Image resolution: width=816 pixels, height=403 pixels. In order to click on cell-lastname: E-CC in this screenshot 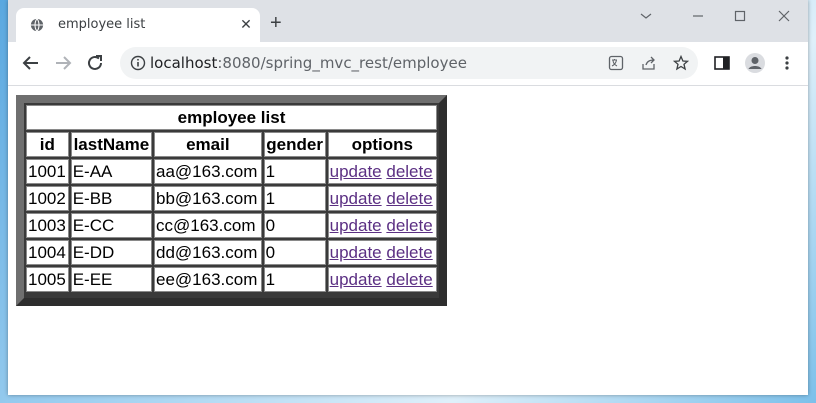, I will do `click(111, 225)`.